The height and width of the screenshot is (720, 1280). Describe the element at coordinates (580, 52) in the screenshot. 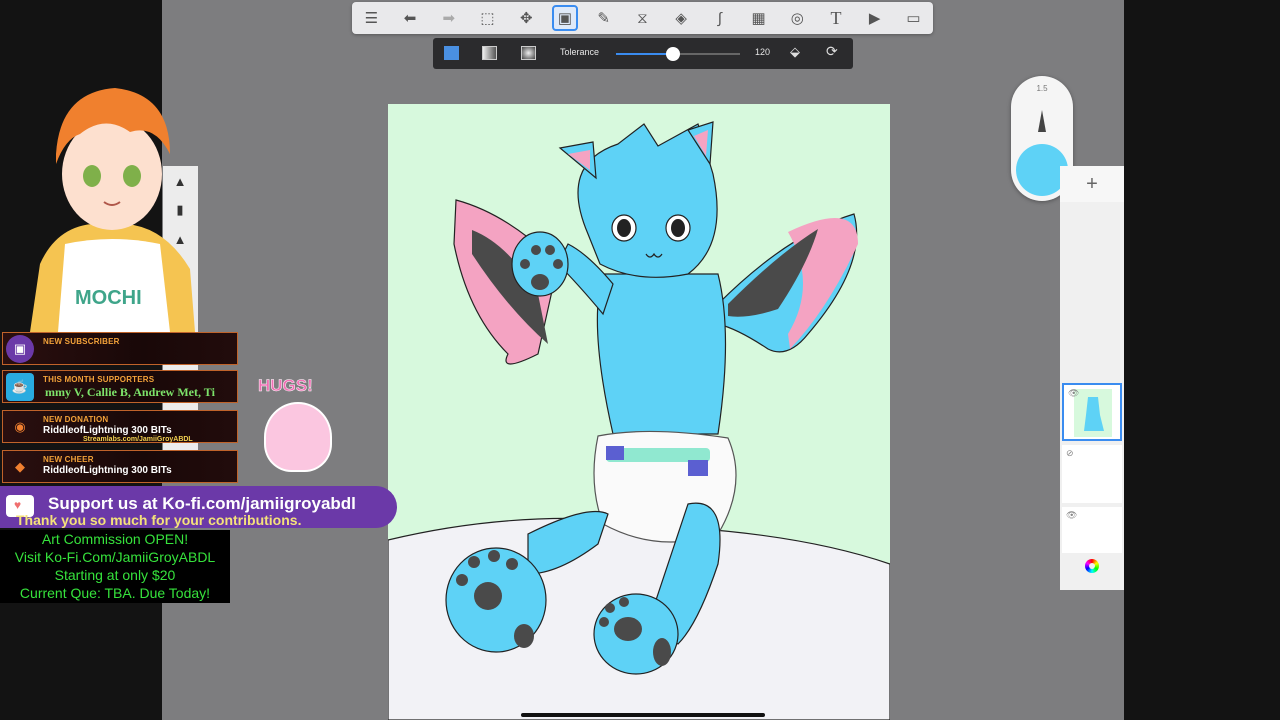

I see `tolerance-label: Tolerance` at that location.